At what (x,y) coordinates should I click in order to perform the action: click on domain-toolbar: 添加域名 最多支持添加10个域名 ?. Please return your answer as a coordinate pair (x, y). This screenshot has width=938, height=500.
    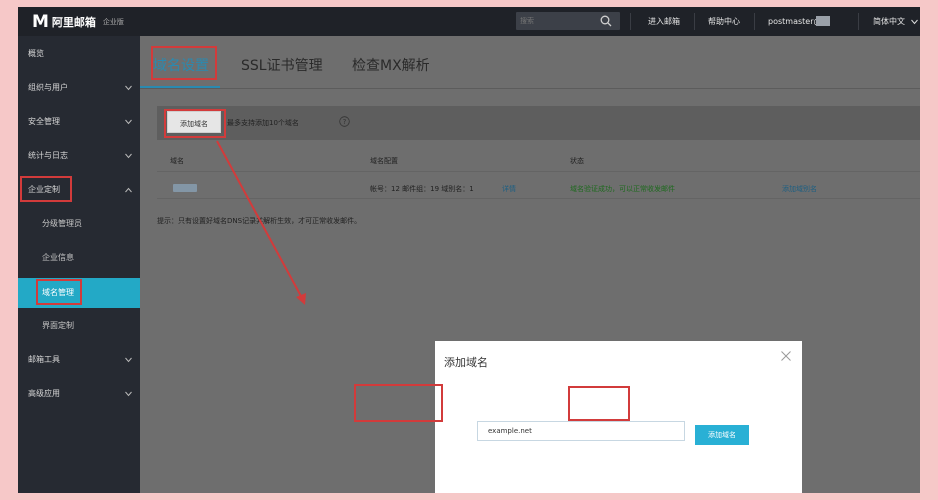
    Looking at the image, I should click on (538, 123).